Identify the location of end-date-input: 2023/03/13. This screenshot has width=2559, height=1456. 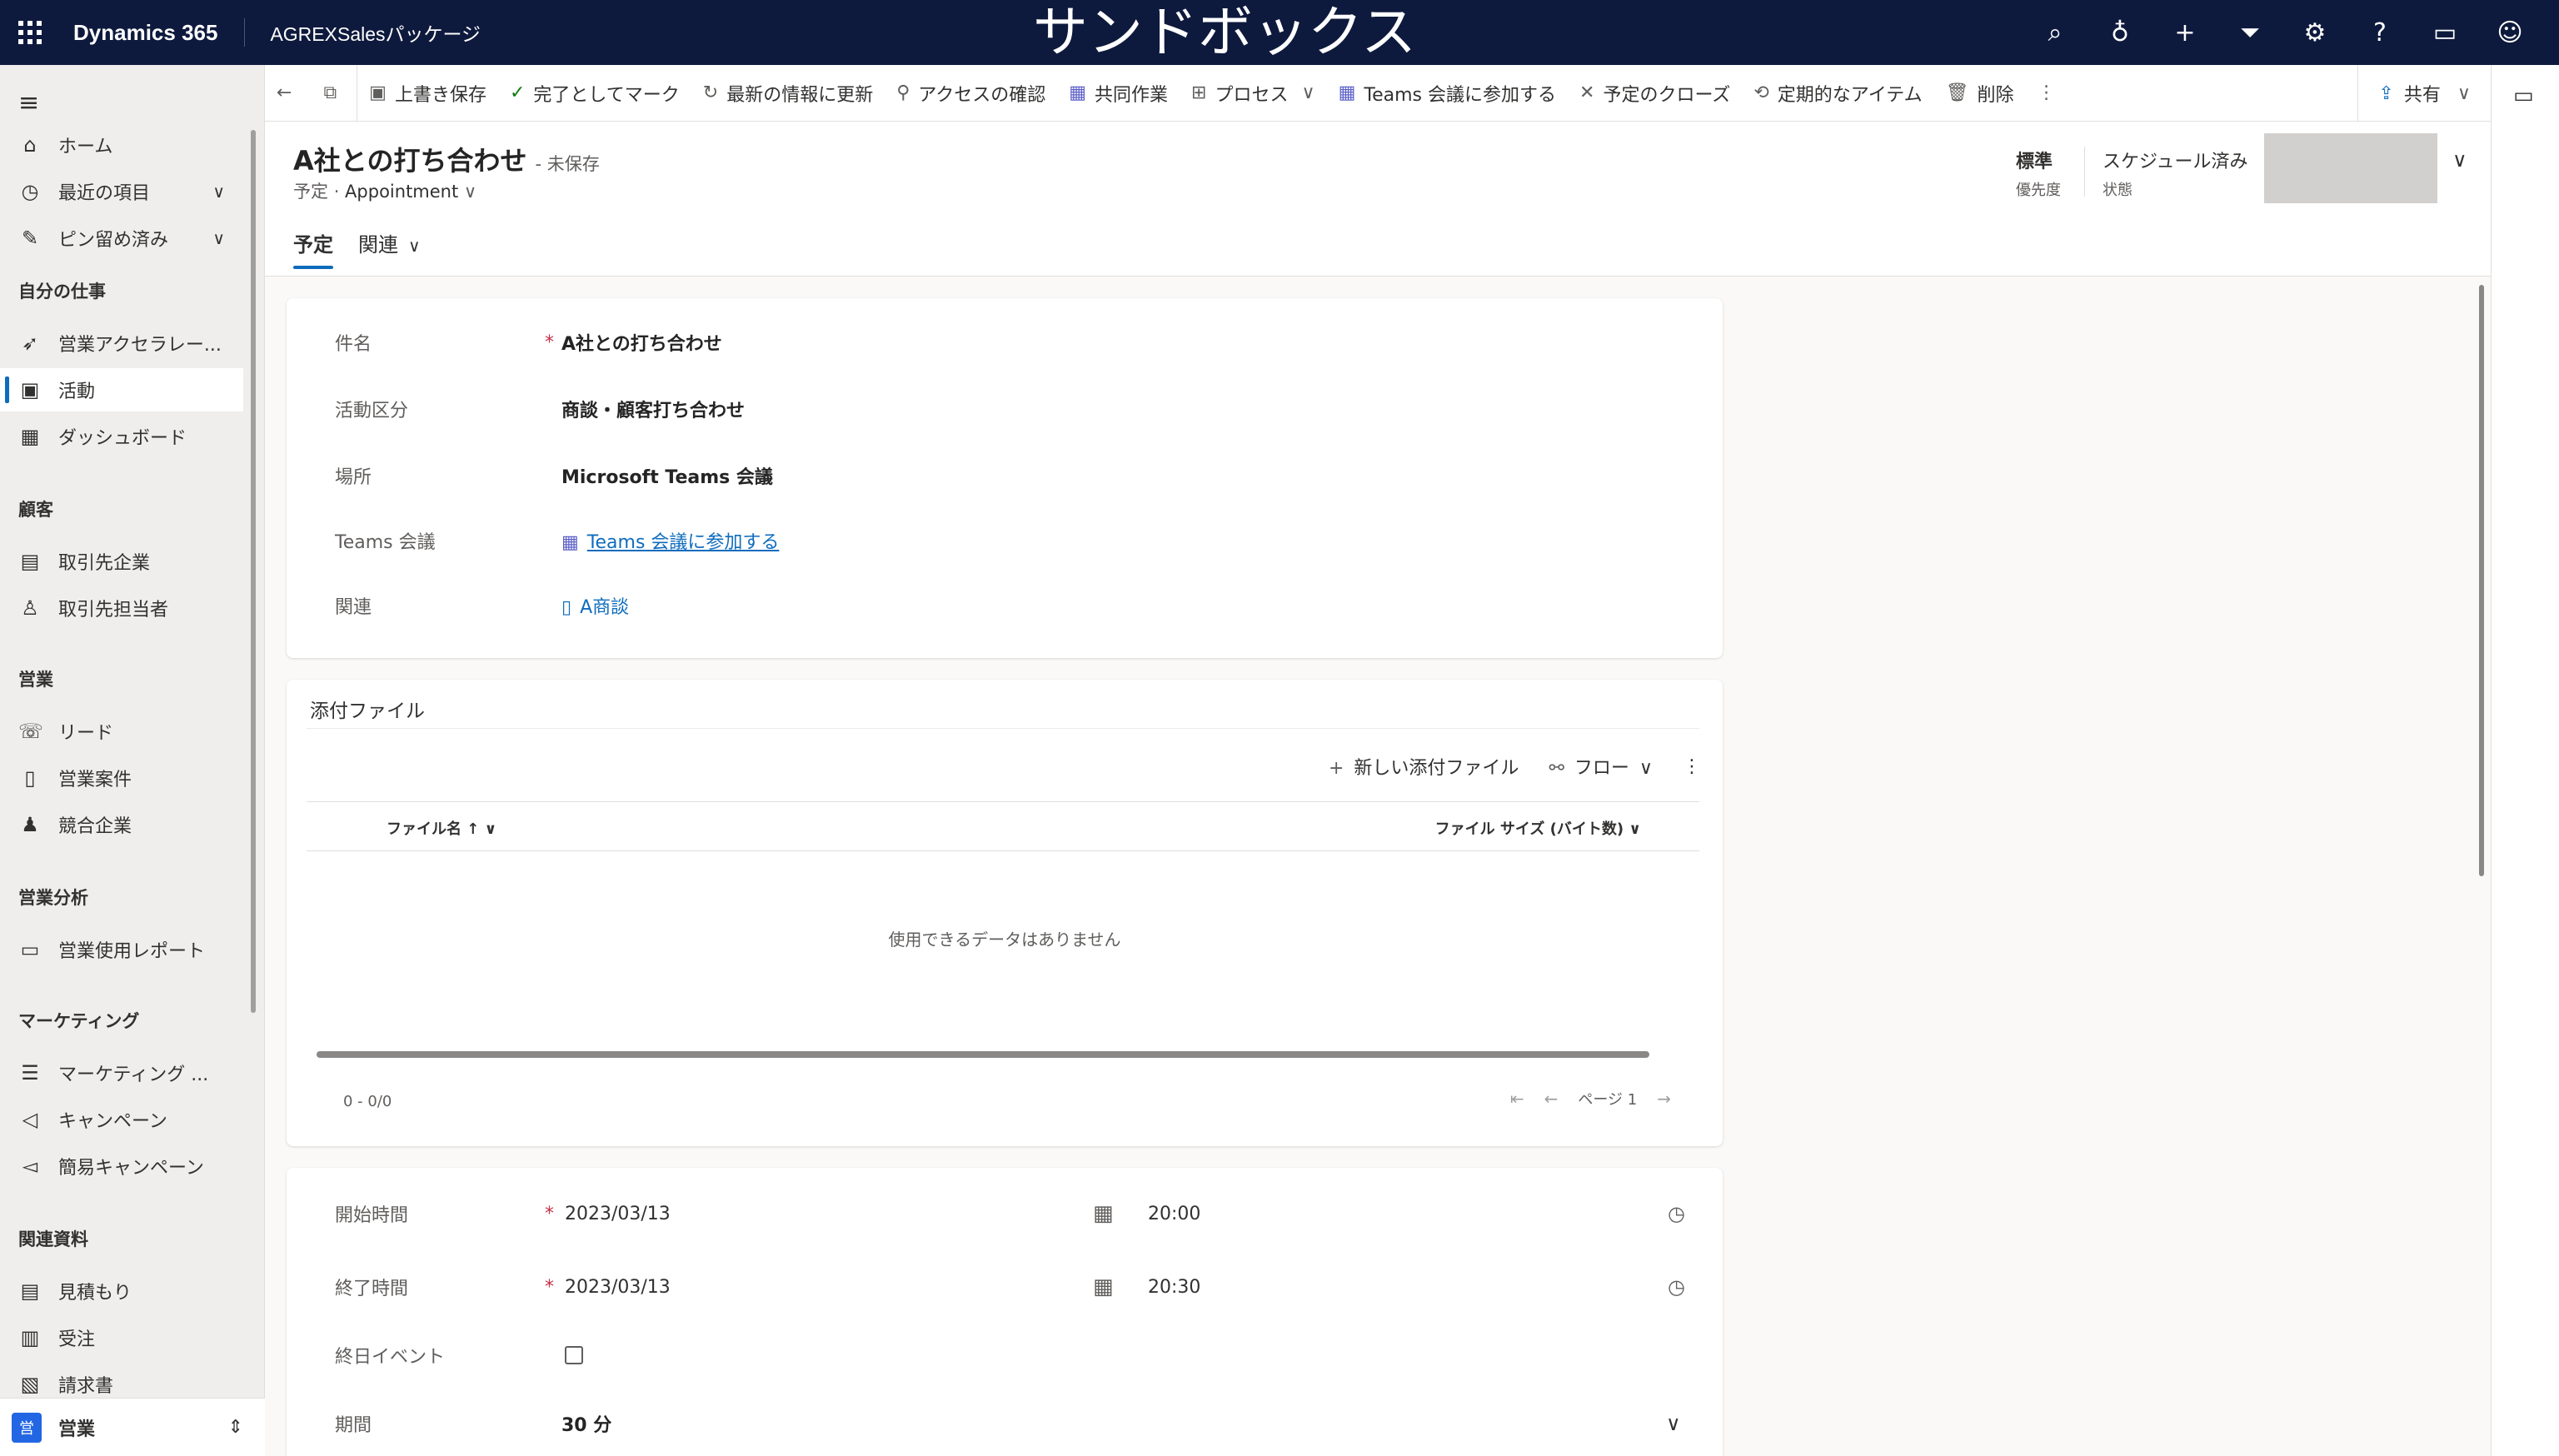
(618, 1287).